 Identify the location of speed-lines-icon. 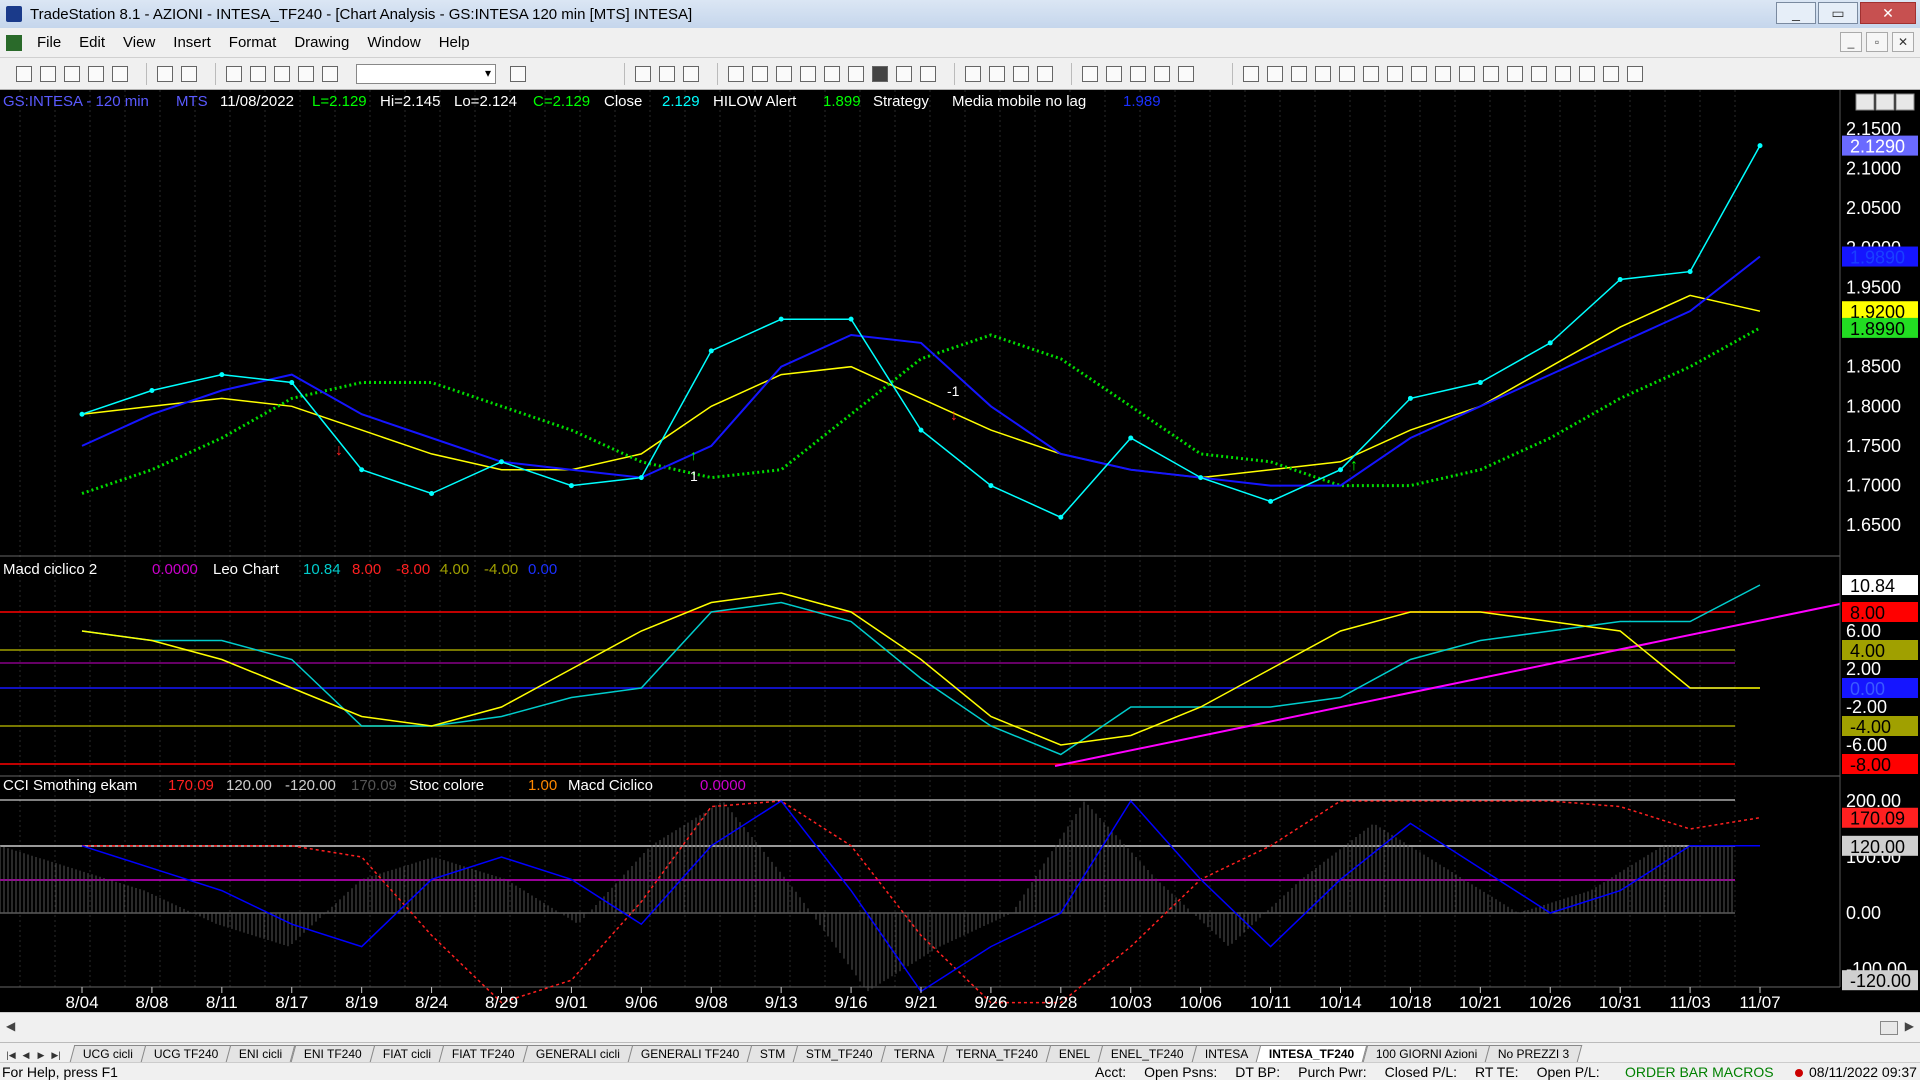
(1515, 73).